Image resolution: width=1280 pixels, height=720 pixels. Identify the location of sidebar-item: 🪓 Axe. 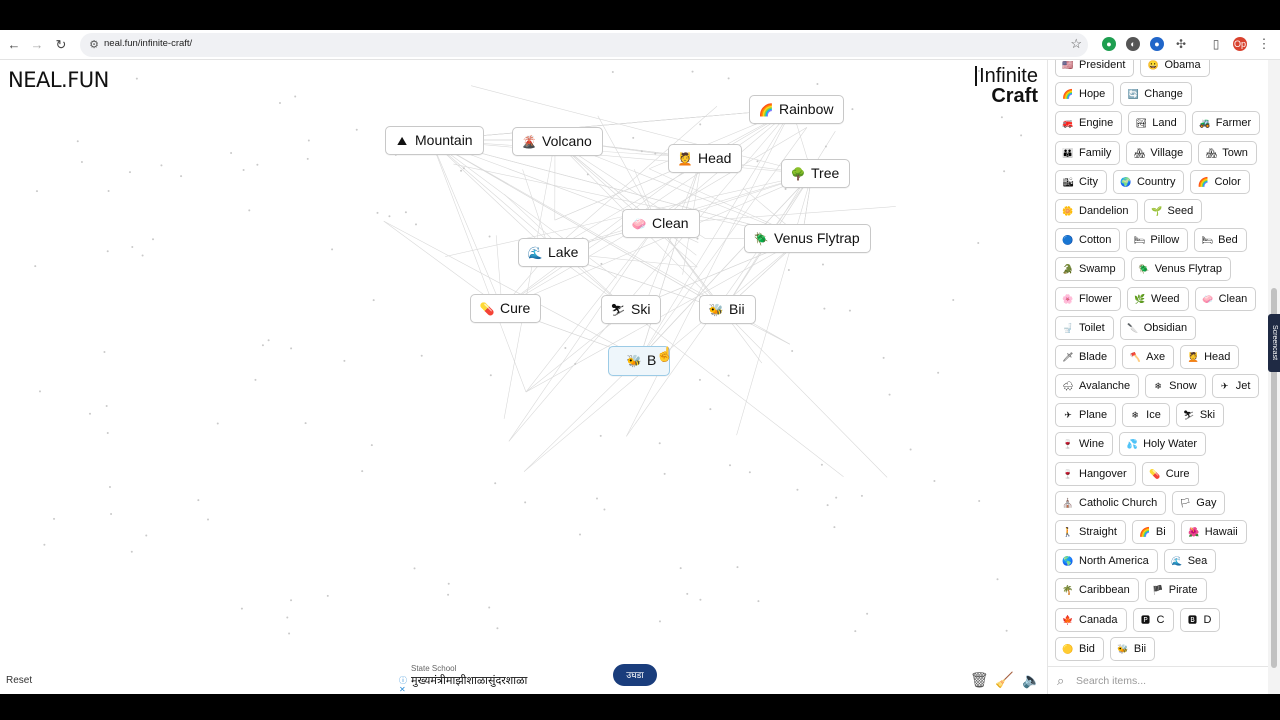
(1148, 356).